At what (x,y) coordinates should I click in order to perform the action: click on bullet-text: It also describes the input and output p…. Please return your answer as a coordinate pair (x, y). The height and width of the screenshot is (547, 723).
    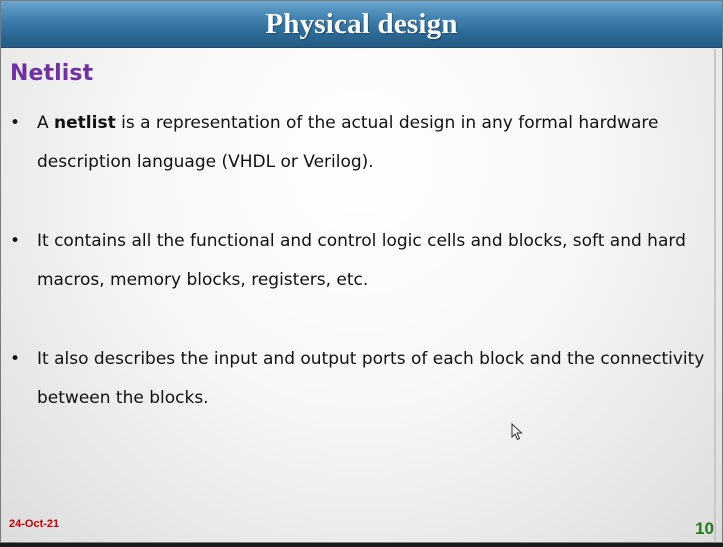
    Looking at the image, I should click on (371, 378).